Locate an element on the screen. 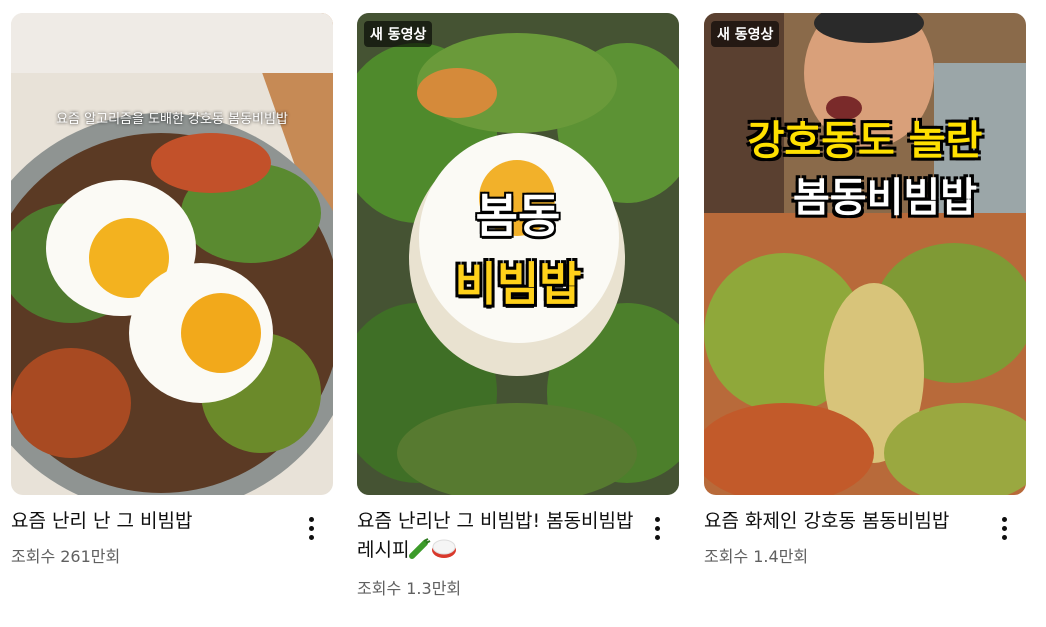 The height and width of the screenshot is (627, 1046). view-count: 조회수 261만회 is located at coordinates (66, 556).